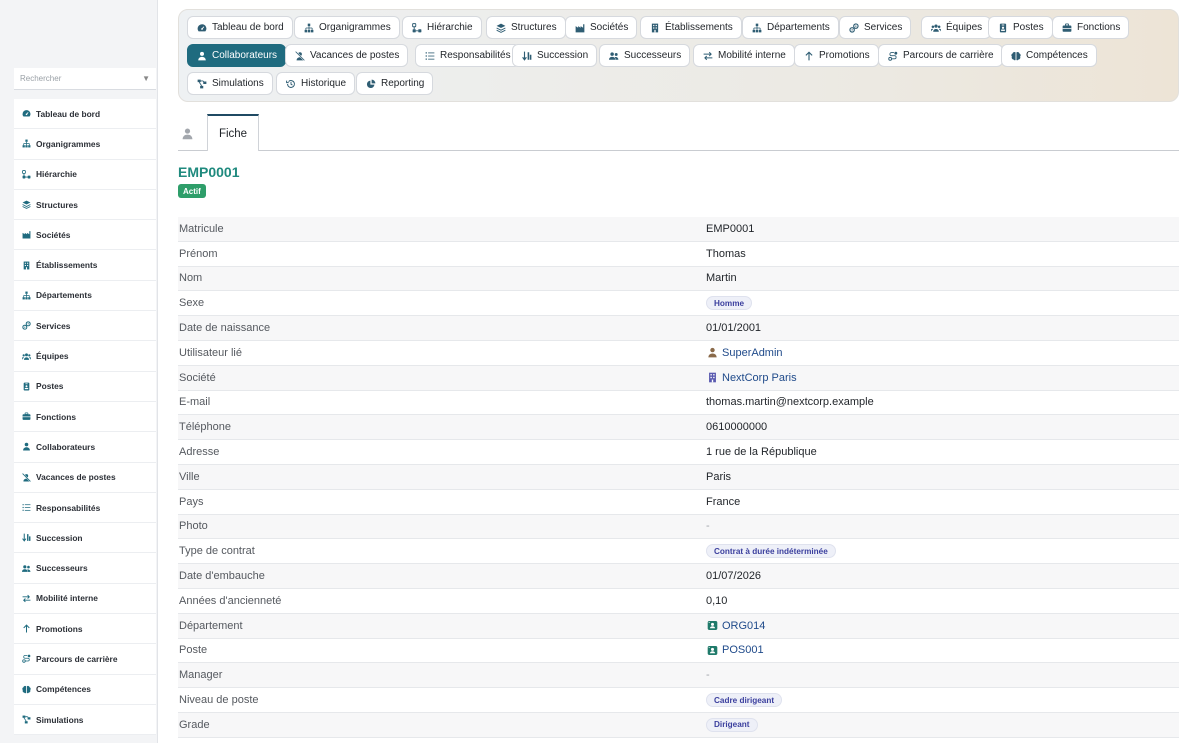 The width and height of the screenshot is (1200, 743). Describe the element at coordinates (187, 133) in the screenshot. I see `user-icon` at that location.